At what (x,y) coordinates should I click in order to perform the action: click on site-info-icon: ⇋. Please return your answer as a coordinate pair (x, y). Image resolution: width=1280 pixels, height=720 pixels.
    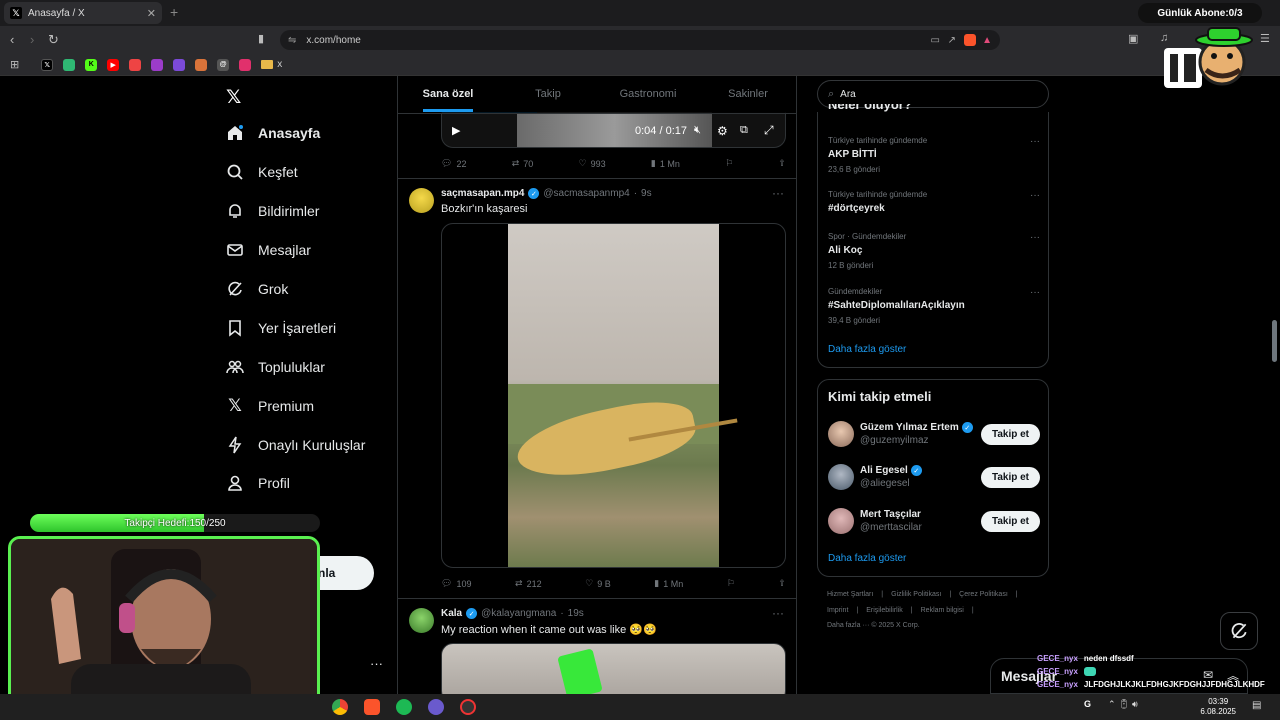
    Looking at the image, I should click on (292, 40).